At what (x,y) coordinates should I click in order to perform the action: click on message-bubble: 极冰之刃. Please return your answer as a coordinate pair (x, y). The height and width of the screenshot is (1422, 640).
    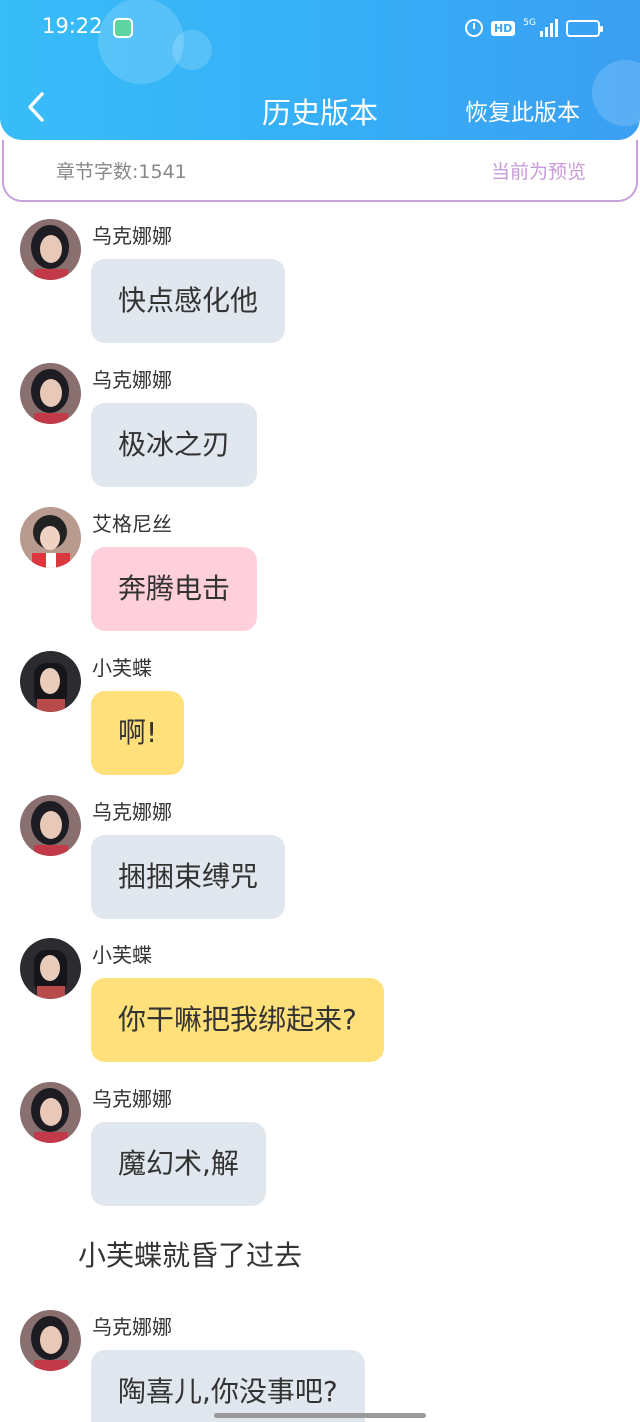
    Looking at the image, I should click on (174, 445).